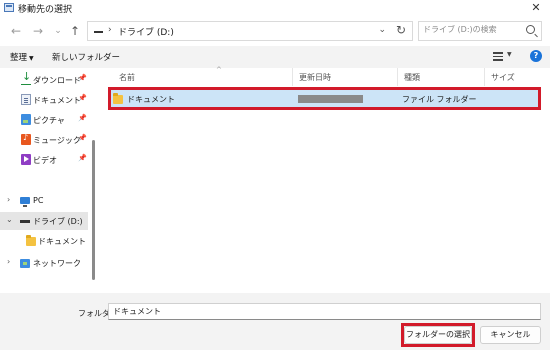  I want to click on sidebar-item-music: ミュージック 📌, so click(44, 140).